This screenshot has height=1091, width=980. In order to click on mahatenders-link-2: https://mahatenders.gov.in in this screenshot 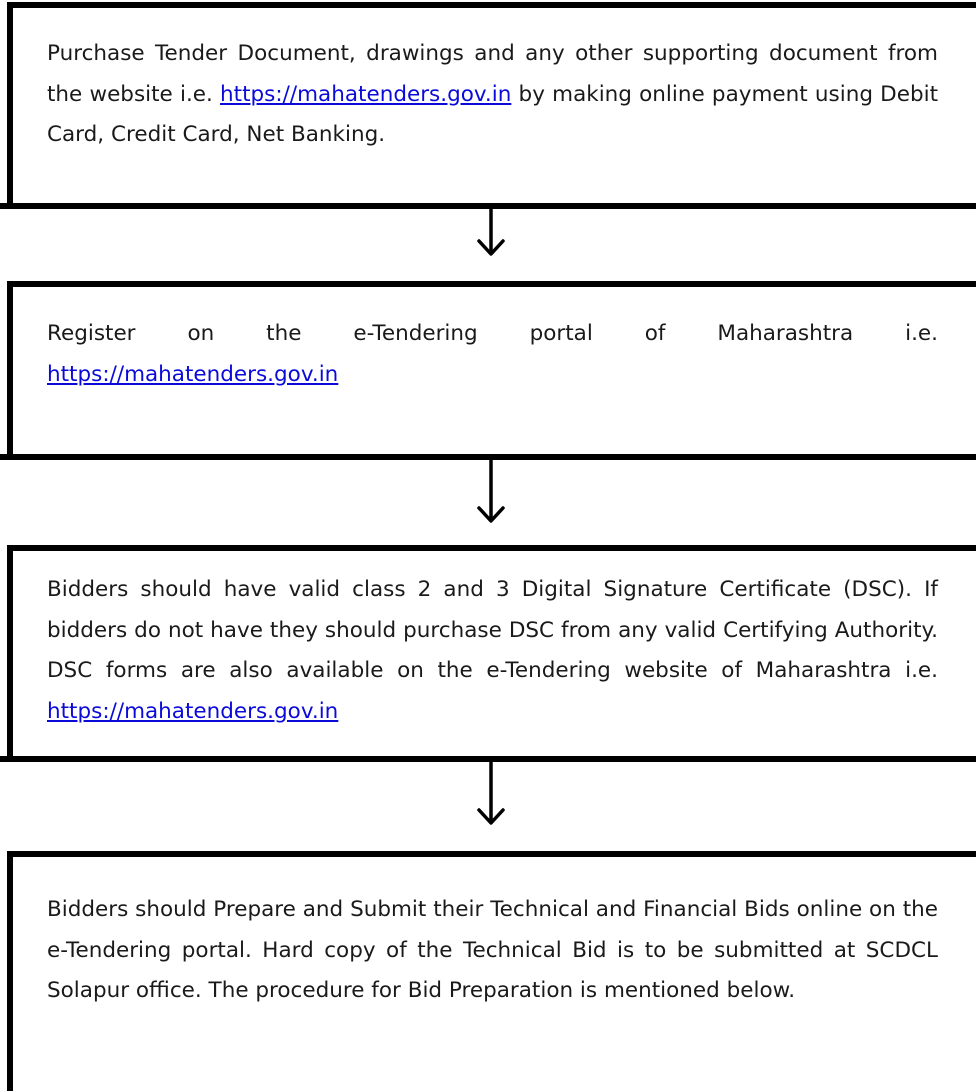, I will do `click(192, 374)`.